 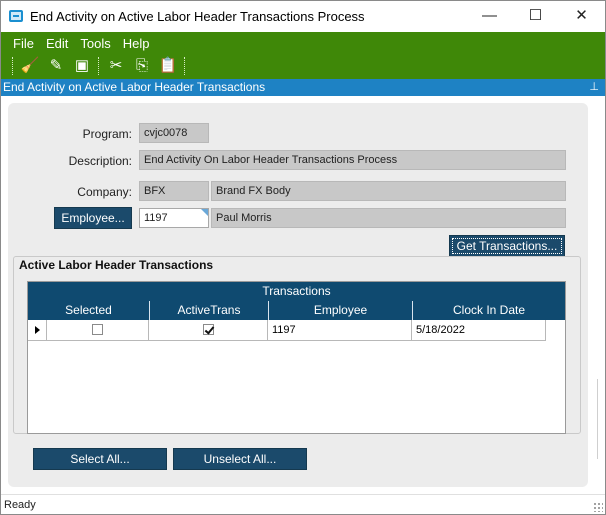 I want to click on menu-edit: Edit, so click(x=57, y=44).